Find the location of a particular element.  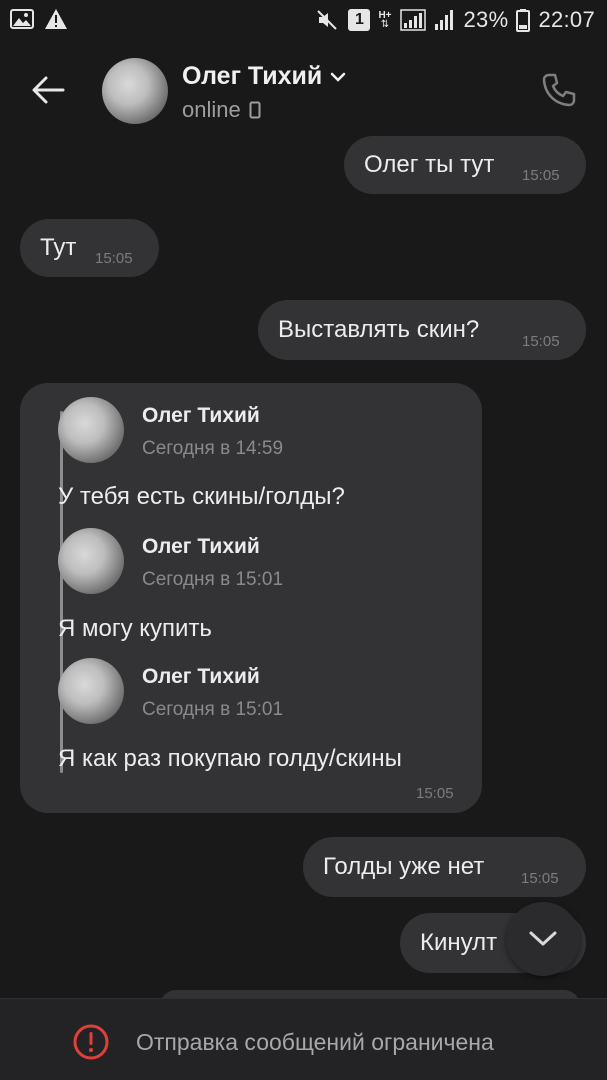

quote-text: Я как раз покупаю голду/скины is located at coordinates (230, 758).